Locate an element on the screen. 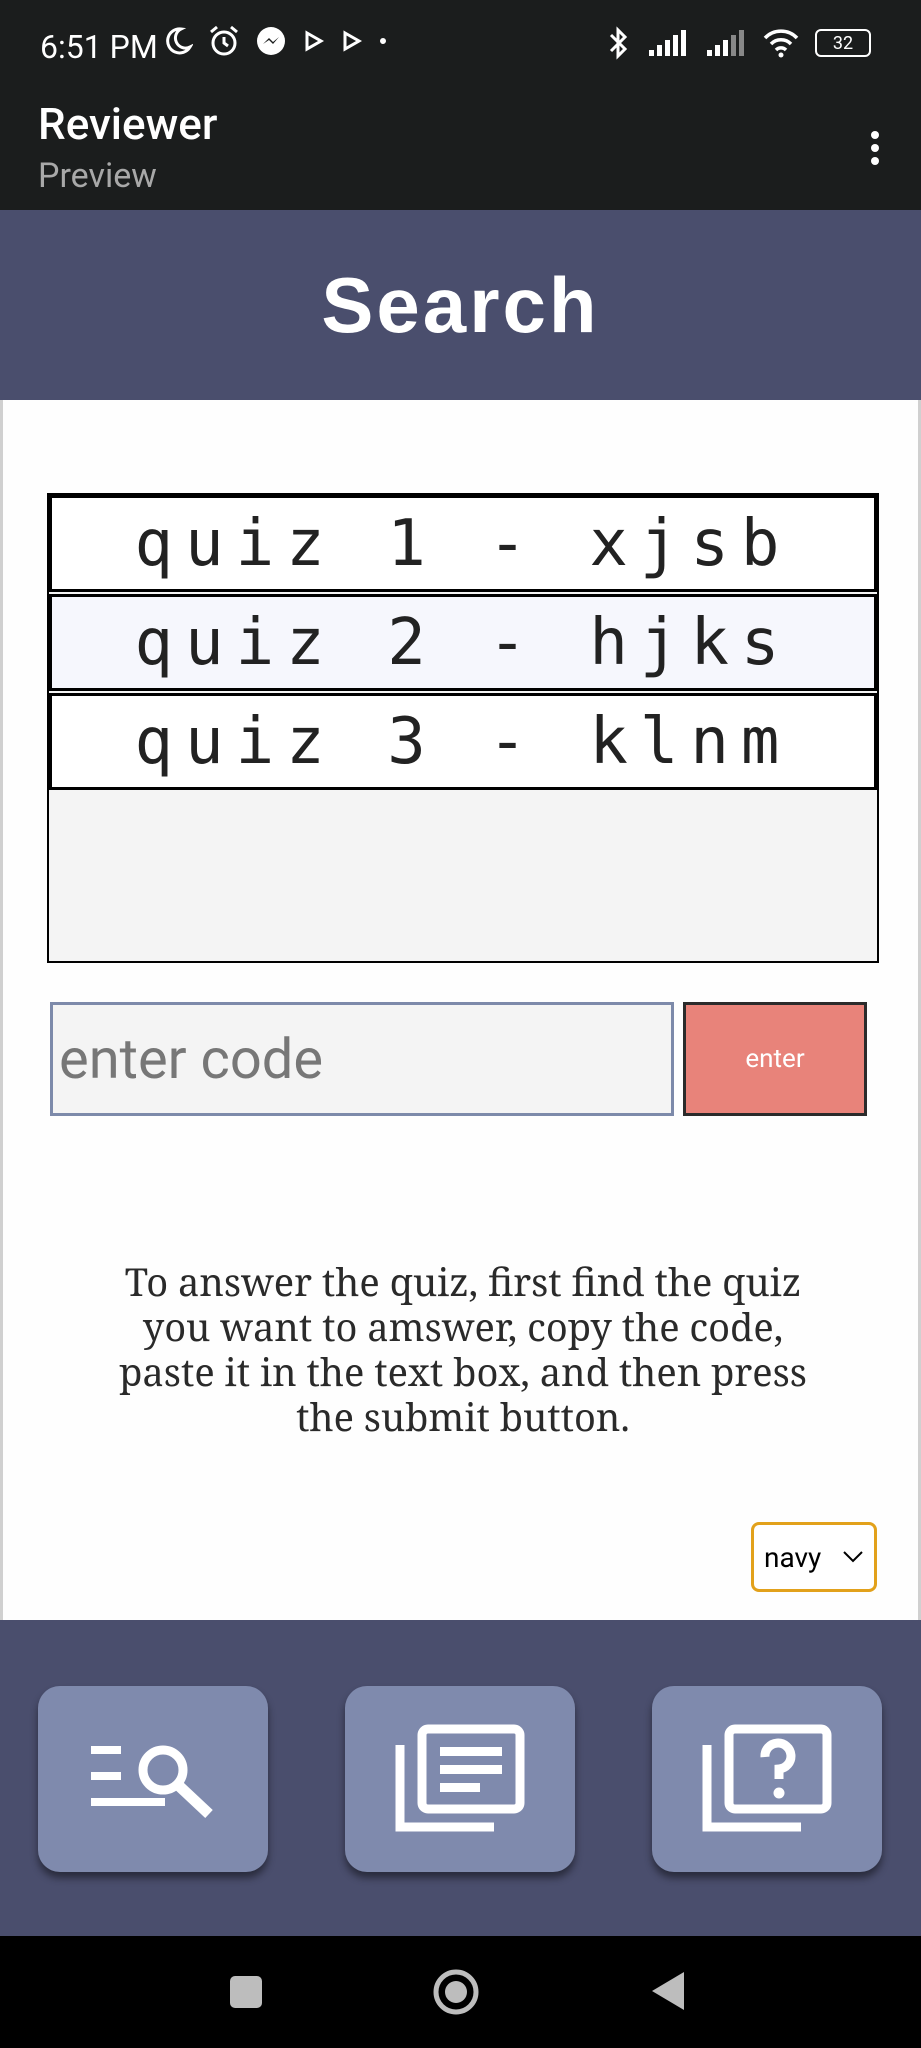  enter-button: enter is located at coordinates (775, 1059).